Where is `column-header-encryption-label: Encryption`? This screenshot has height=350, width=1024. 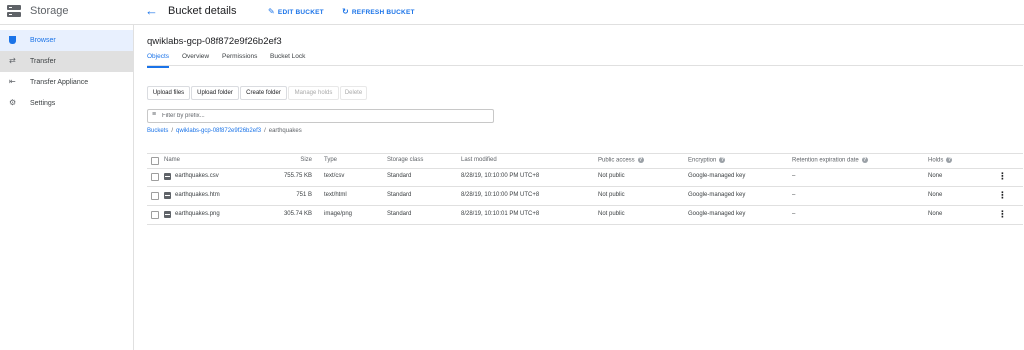 column-header-encryption-label: Encryption is located at coordinates (702, 160).